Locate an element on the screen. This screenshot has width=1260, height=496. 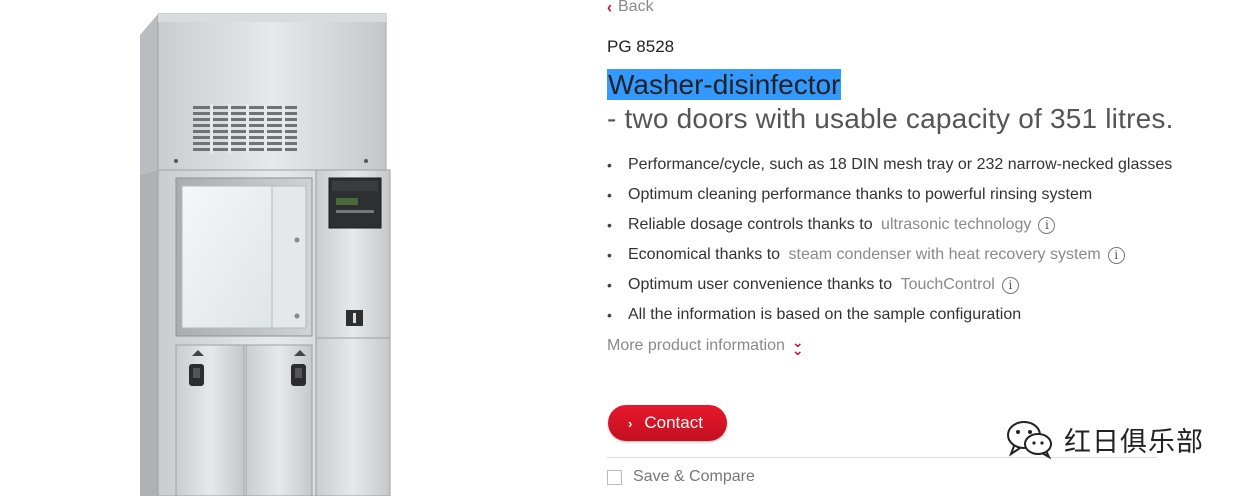
selected-title-text: Washer-disinfector is located at coordinates (724, 84).